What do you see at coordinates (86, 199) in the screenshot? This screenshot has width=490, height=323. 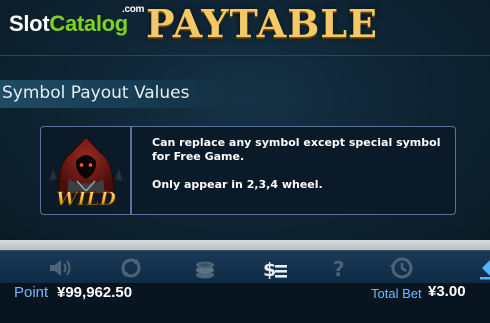 I see `wild-text: WILD` at bounding box center [86, 199].